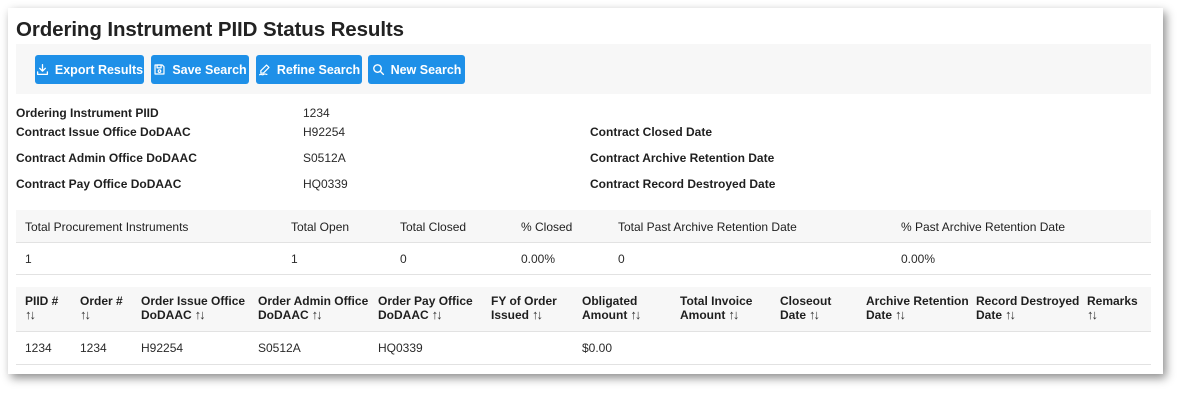 The image size is (1188, 399). I want to click on column-header-fy-order-issued: FY of Order Issued ↑↓, so click(524, 308).